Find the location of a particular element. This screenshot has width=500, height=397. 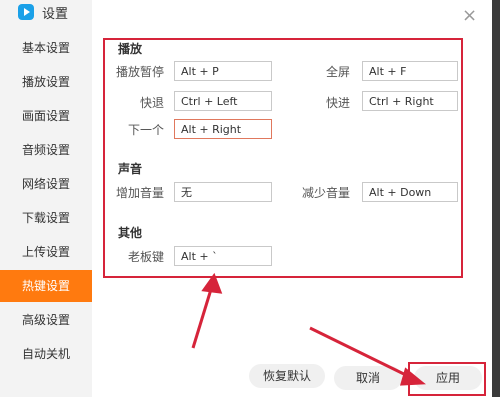

arrow-to-apply is located at coordinates (361, 353).